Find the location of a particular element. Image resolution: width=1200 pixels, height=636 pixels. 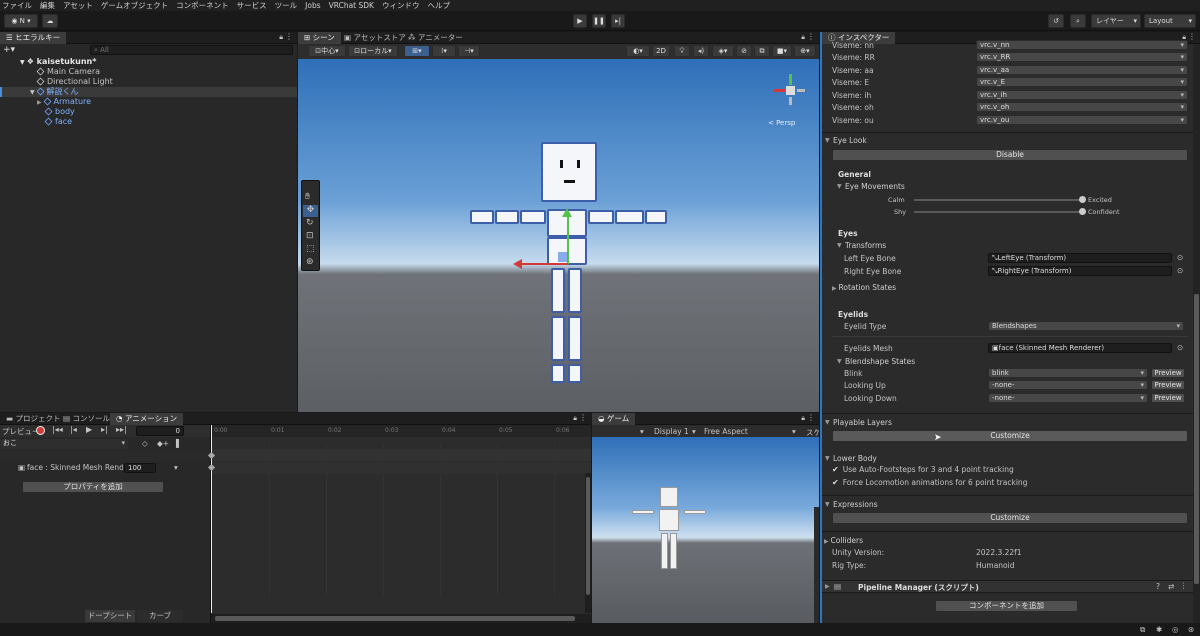

panel-menu-icon: ⋮ is located at coordinates (811, 417).